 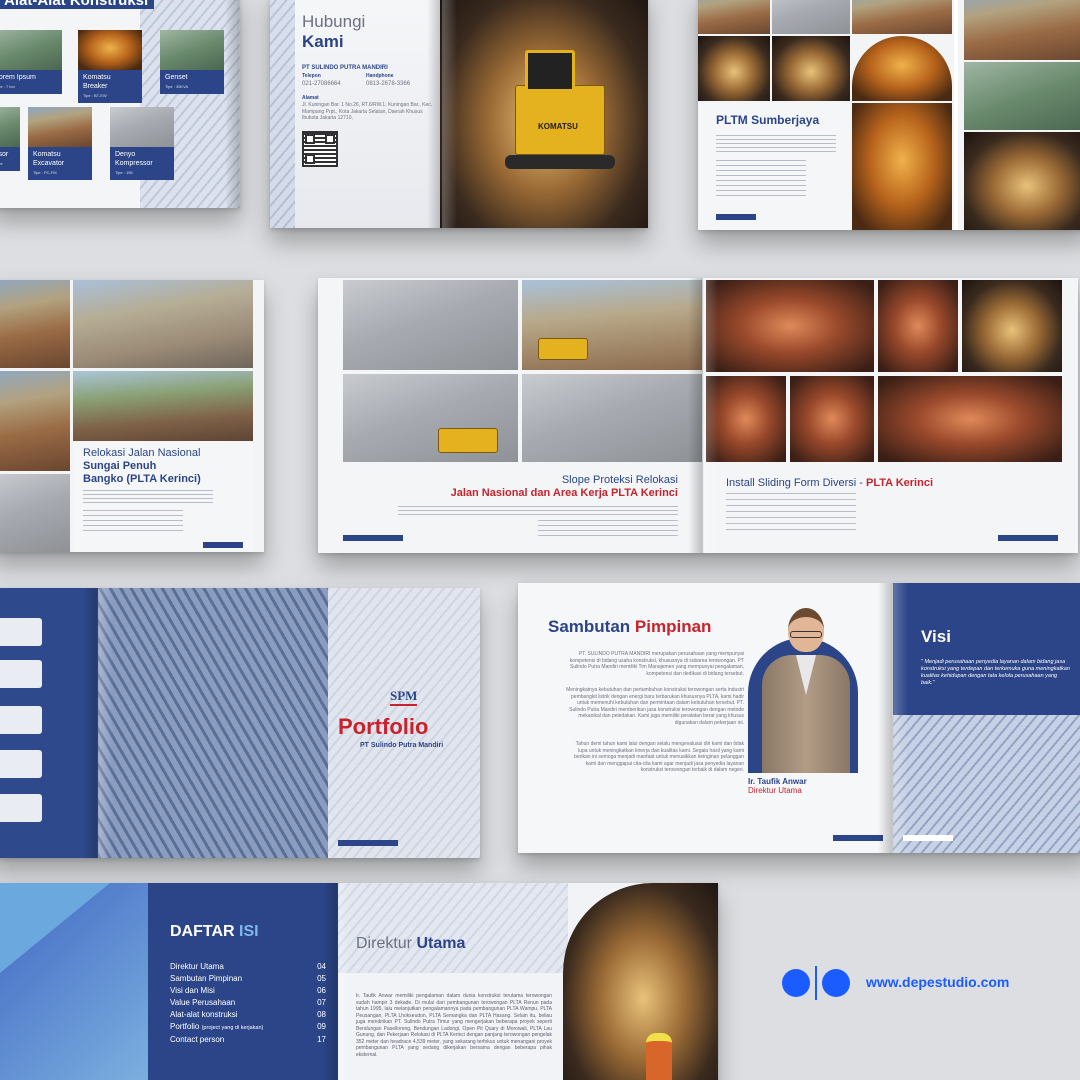 I want to click on toc-item: Alat-alat konstruksi 08, so click(x=248, y=1015).